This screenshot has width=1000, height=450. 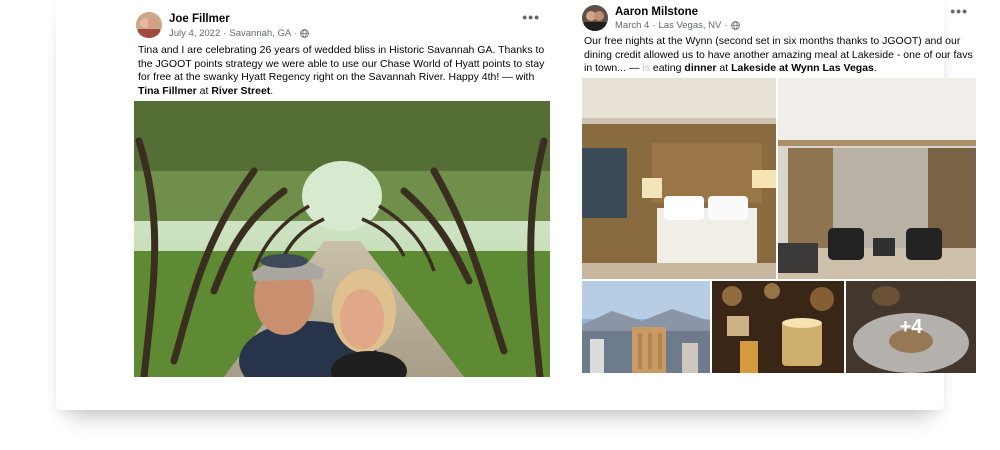 What do you see at coordinates (167, 91) in the screenshot?
I see `tagged-person: Tina Fillmer` at bounding box center [167, 91].